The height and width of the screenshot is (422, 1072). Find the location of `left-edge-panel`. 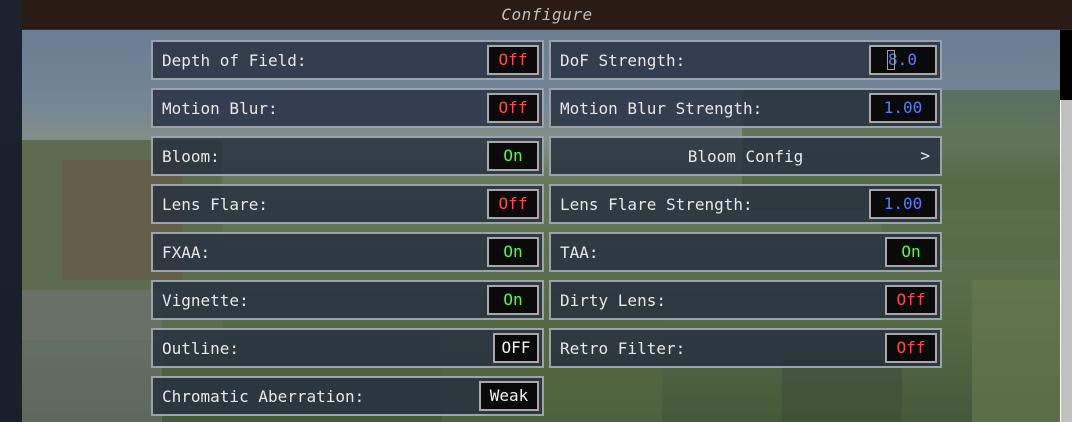

left-edge-panel is located at coordinates (11, 211).